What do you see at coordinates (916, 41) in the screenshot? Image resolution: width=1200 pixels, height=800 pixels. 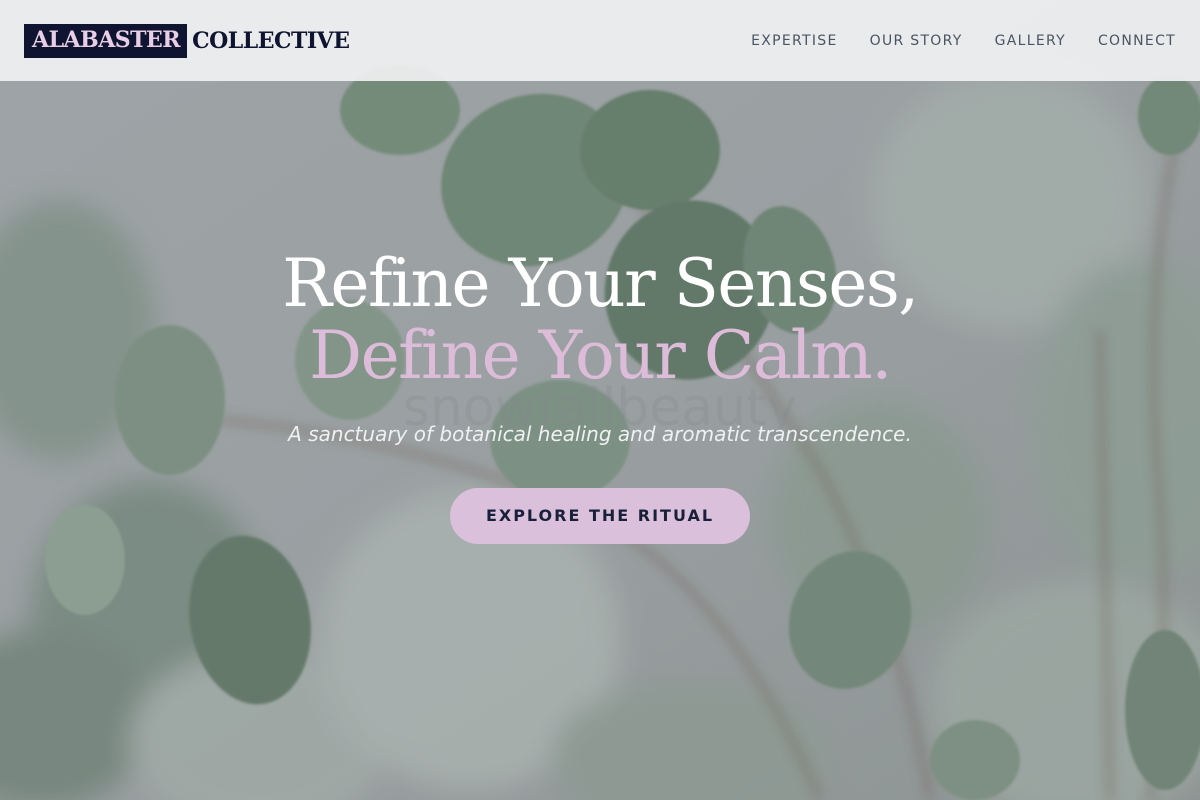 I see `nav-link-our-story: OUR STORY` at bounding box center [916, 41].